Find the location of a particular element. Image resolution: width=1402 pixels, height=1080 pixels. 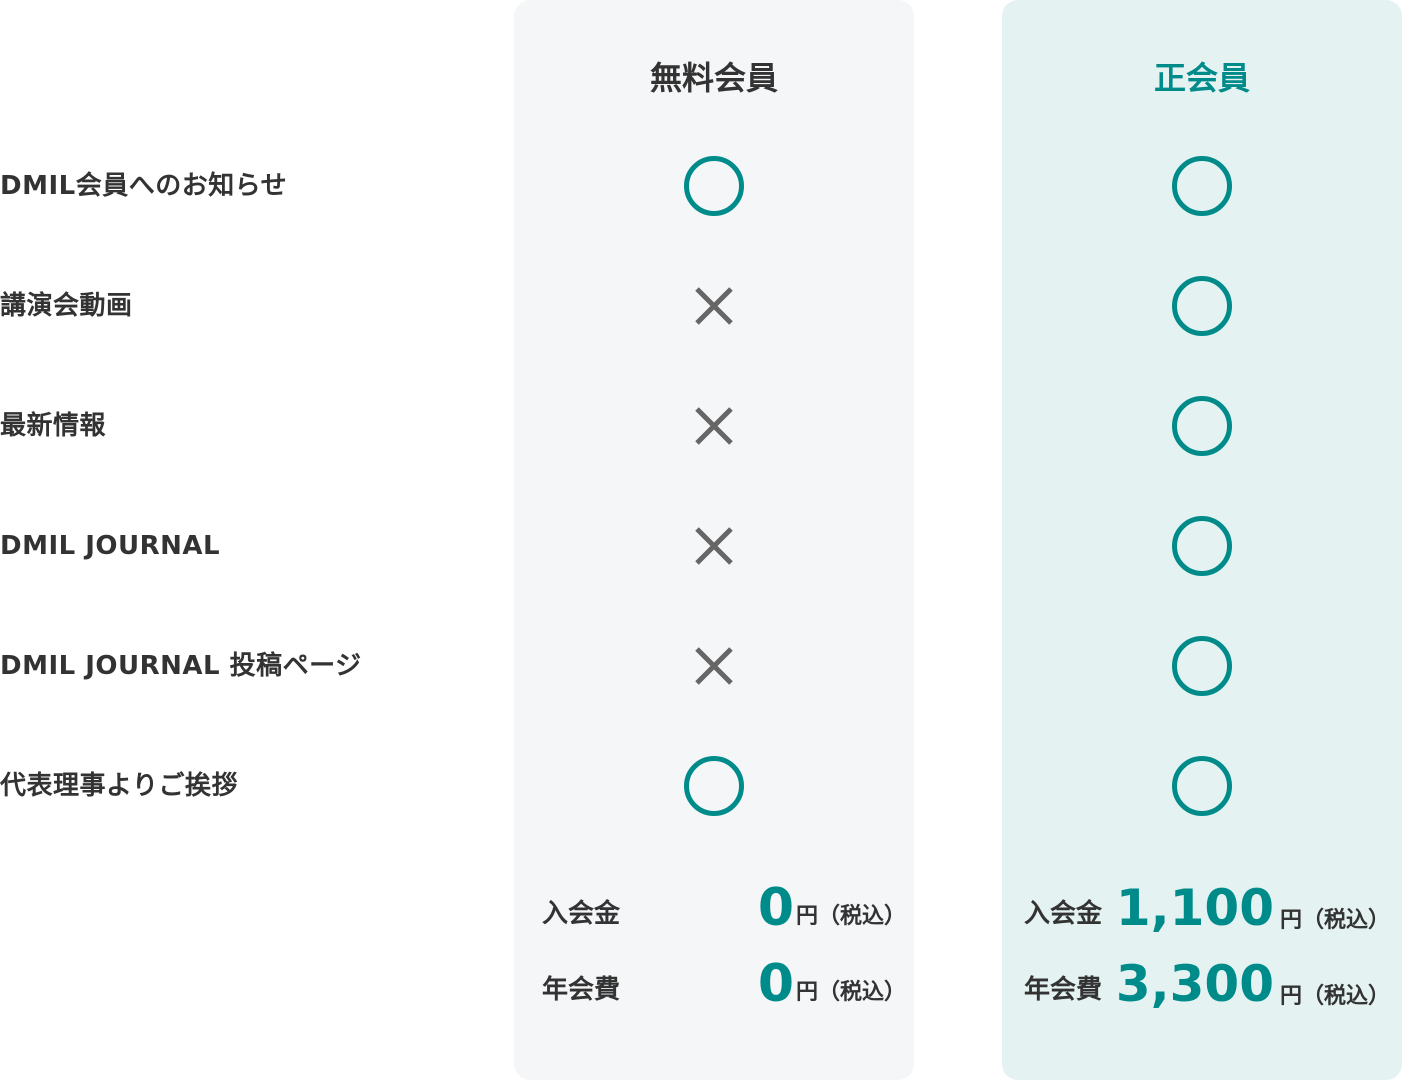

plan-title-full: 正会員 is located at coordinates (1201, 78).